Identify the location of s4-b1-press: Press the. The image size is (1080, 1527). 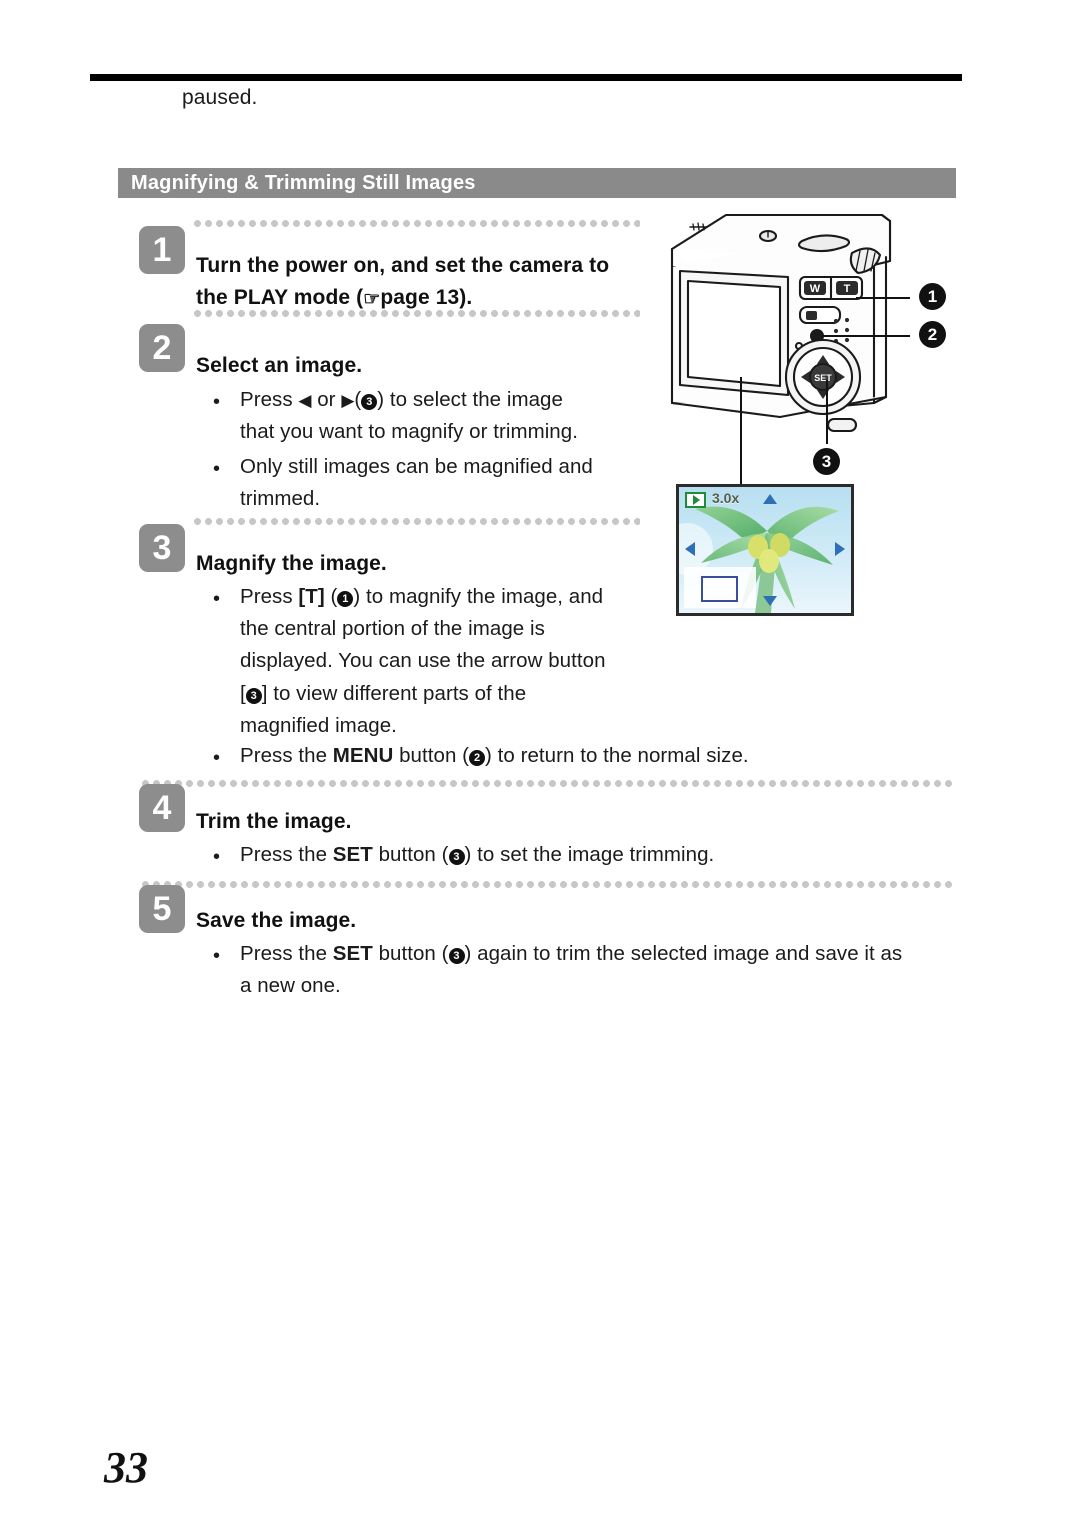
(284, 854).